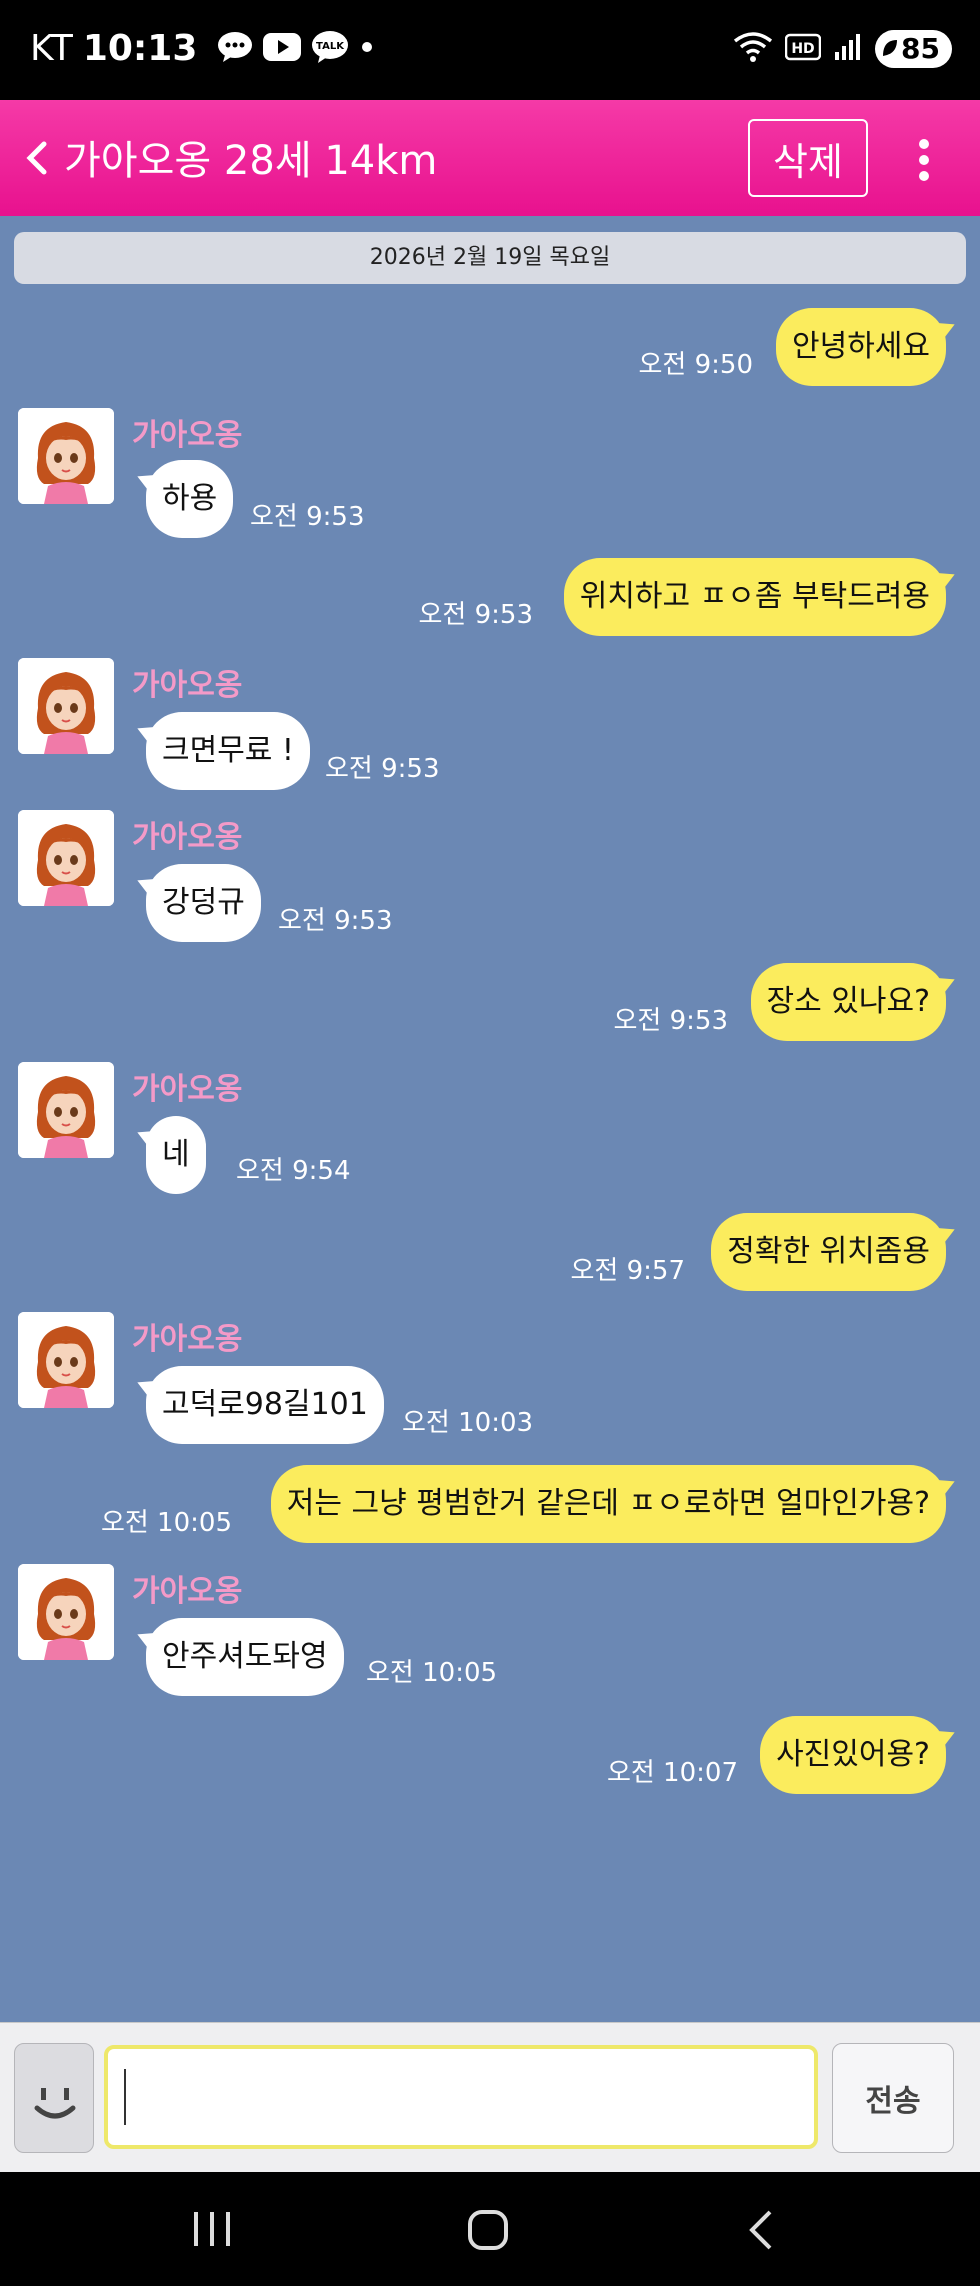  I want to click on outgoing-message: 장소 있나요?, so click(848, 1002).